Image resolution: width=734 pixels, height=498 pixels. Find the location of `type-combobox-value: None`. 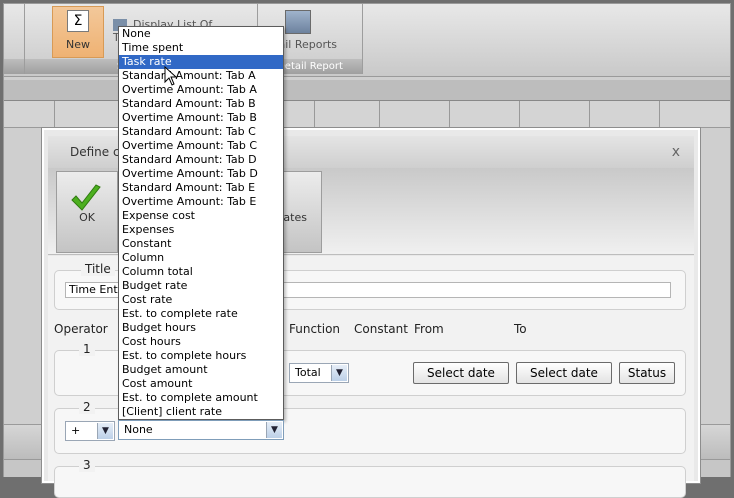

type-combobox-value: None is located at coordinates (138, 429).